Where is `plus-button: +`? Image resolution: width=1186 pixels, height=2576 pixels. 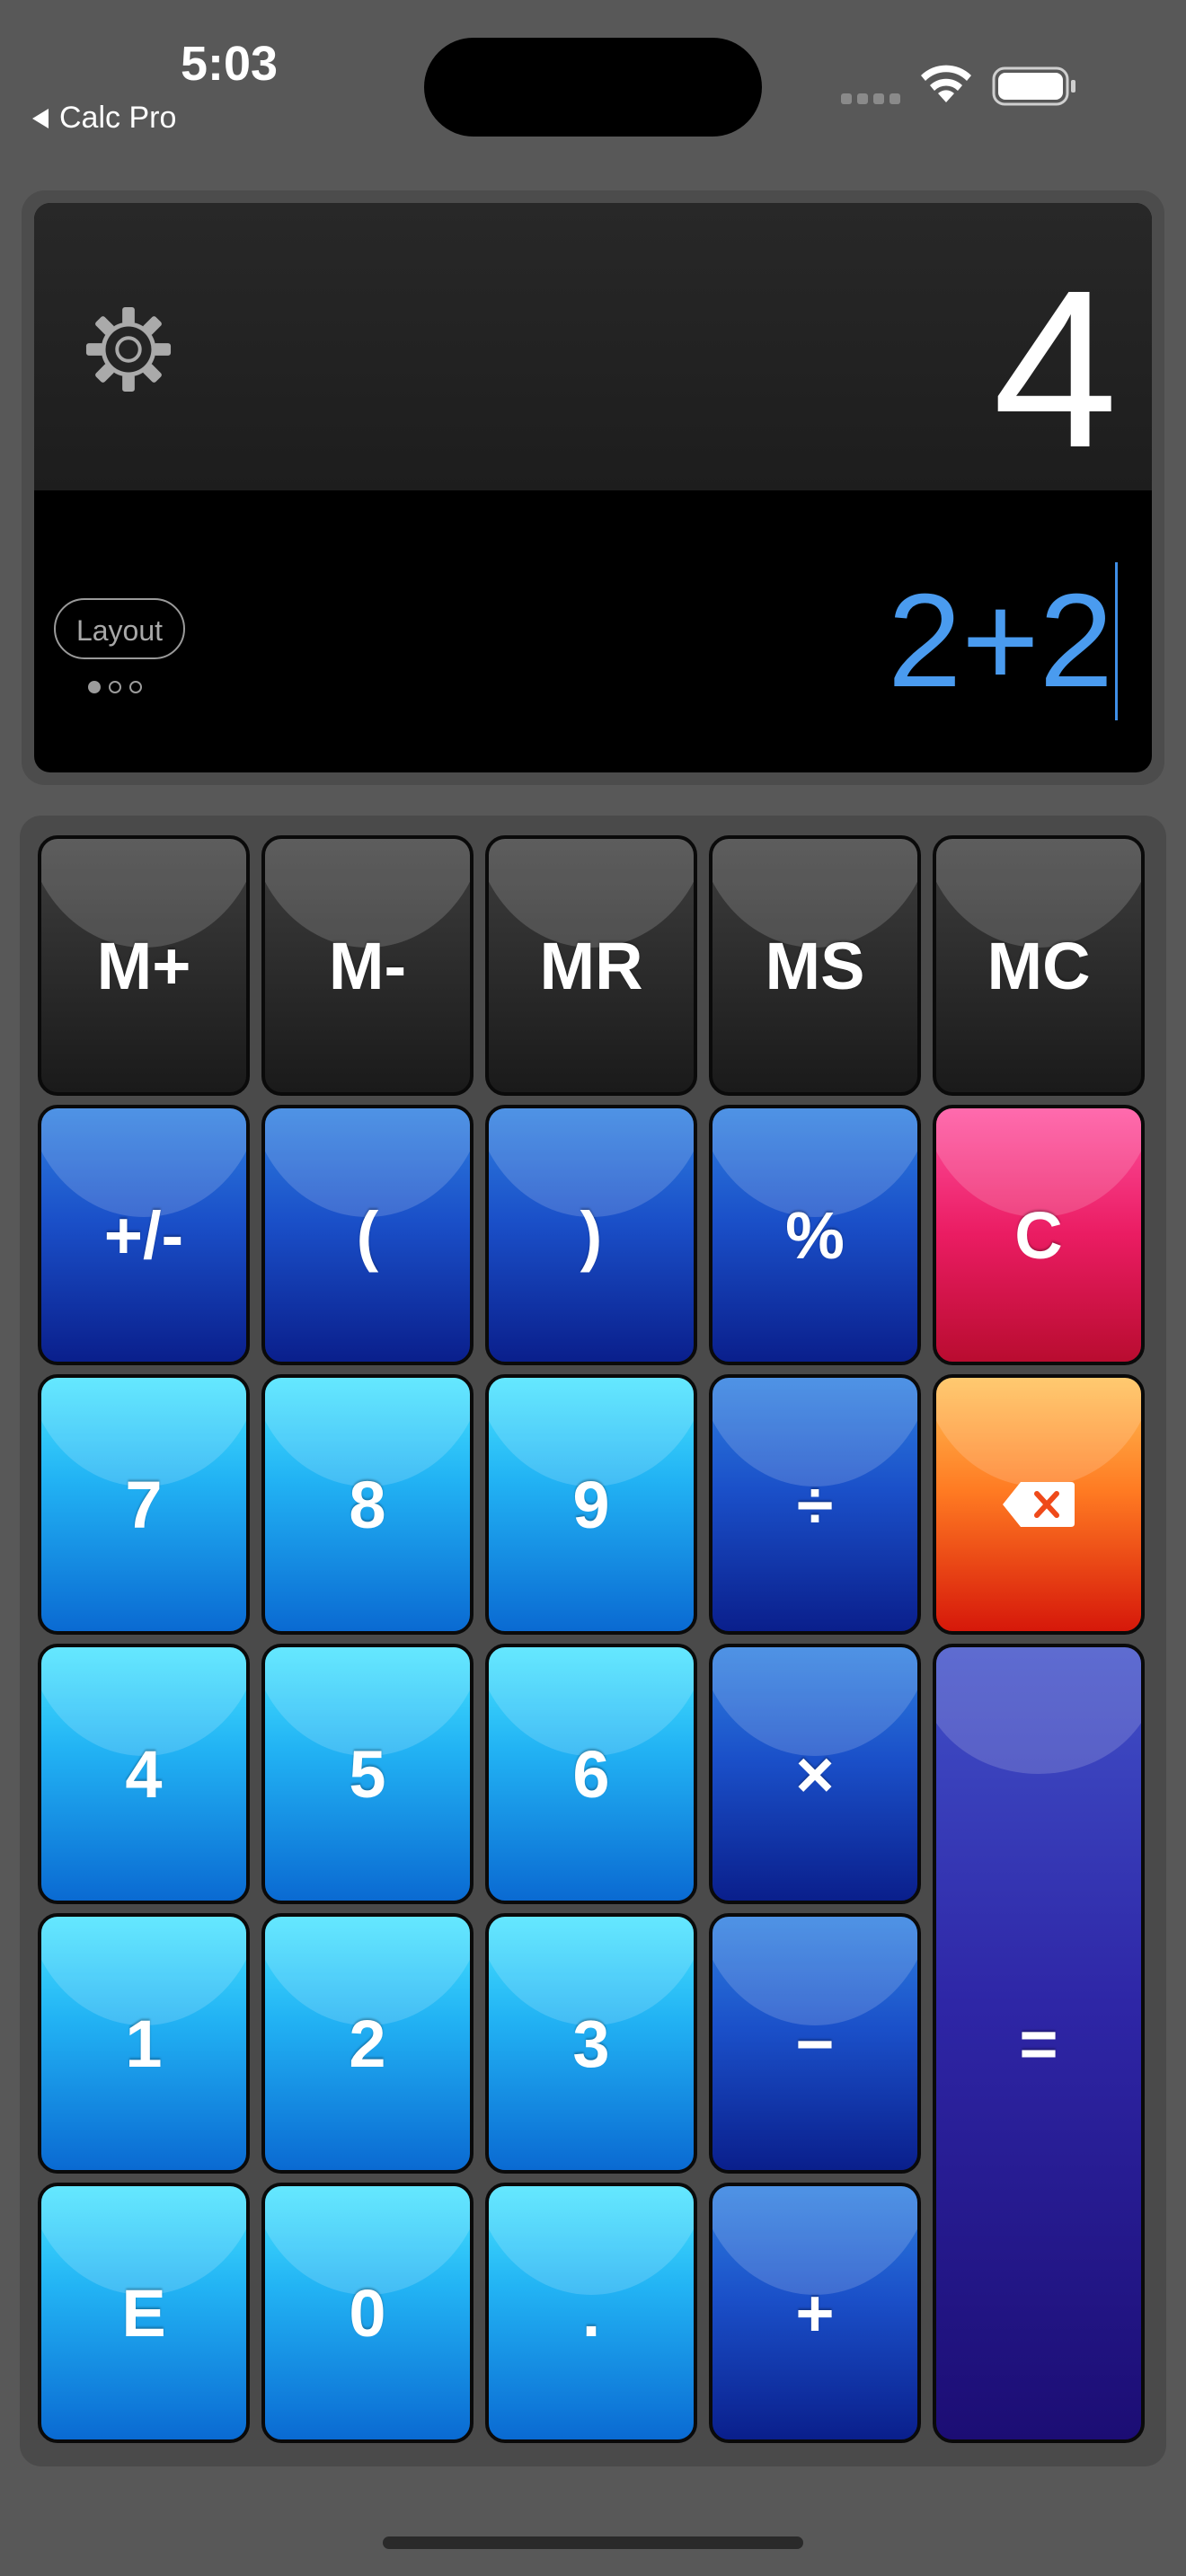 plus-button: + is located at coordinates (815, 2313).